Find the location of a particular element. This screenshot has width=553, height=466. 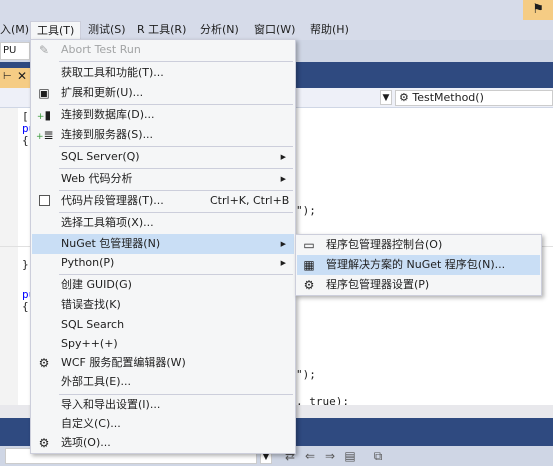

menu-item-spy: Spy++(+) is located at coordinates (163, 344).